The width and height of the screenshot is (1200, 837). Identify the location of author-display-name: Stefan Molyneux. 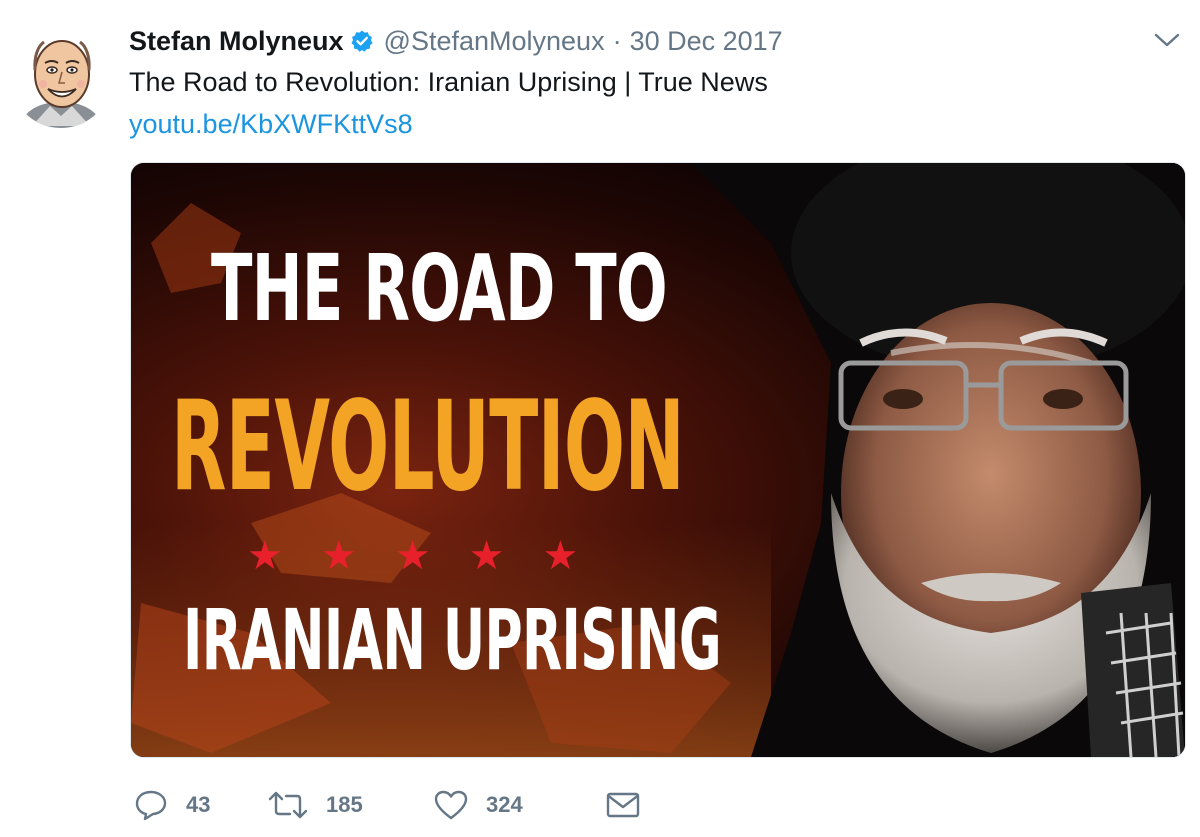
(236, 41).